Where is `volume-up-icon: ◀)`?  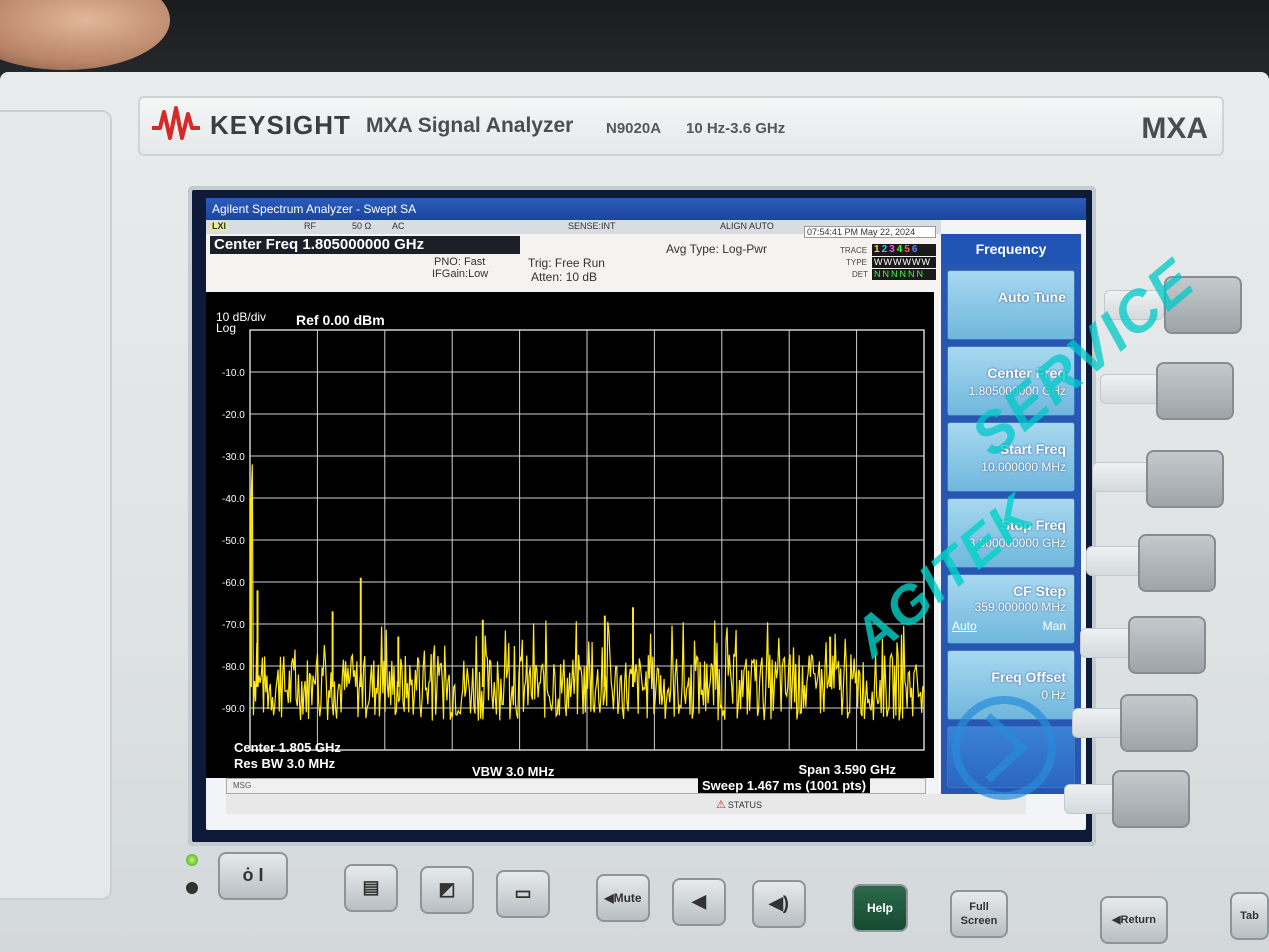 volume-up-icon: ◀) is located at coordinates (779, 903).